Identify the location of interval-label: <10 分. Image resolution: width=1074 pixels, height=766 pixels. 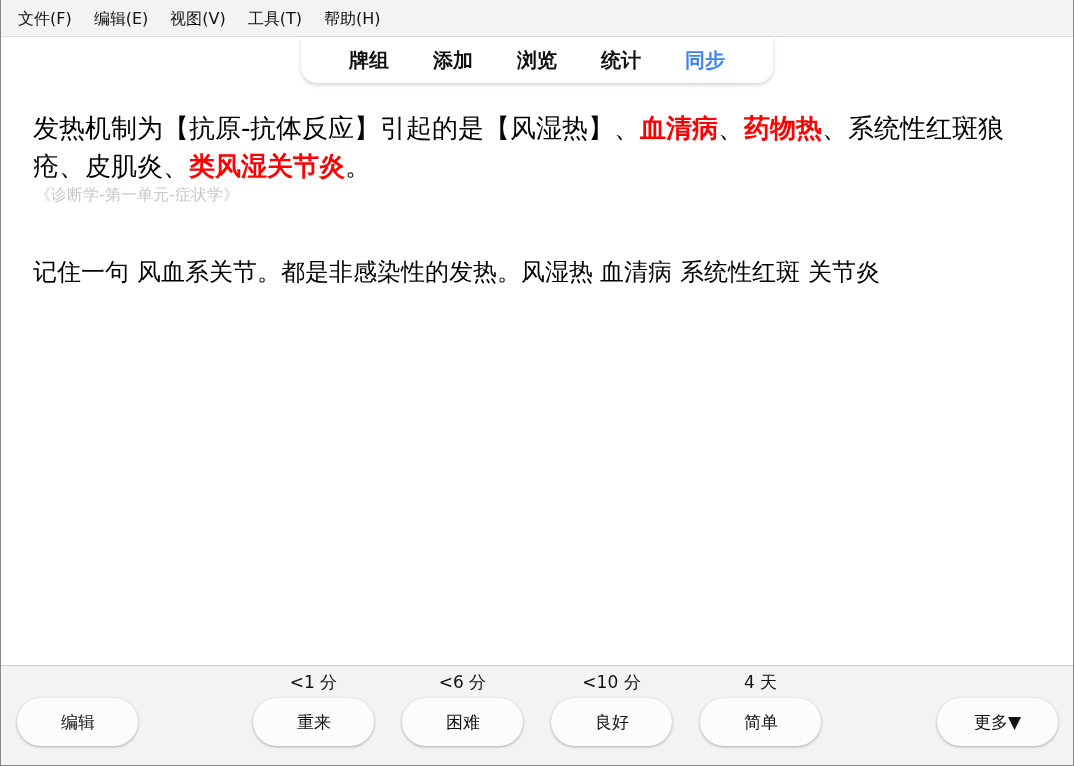
(611, 682).